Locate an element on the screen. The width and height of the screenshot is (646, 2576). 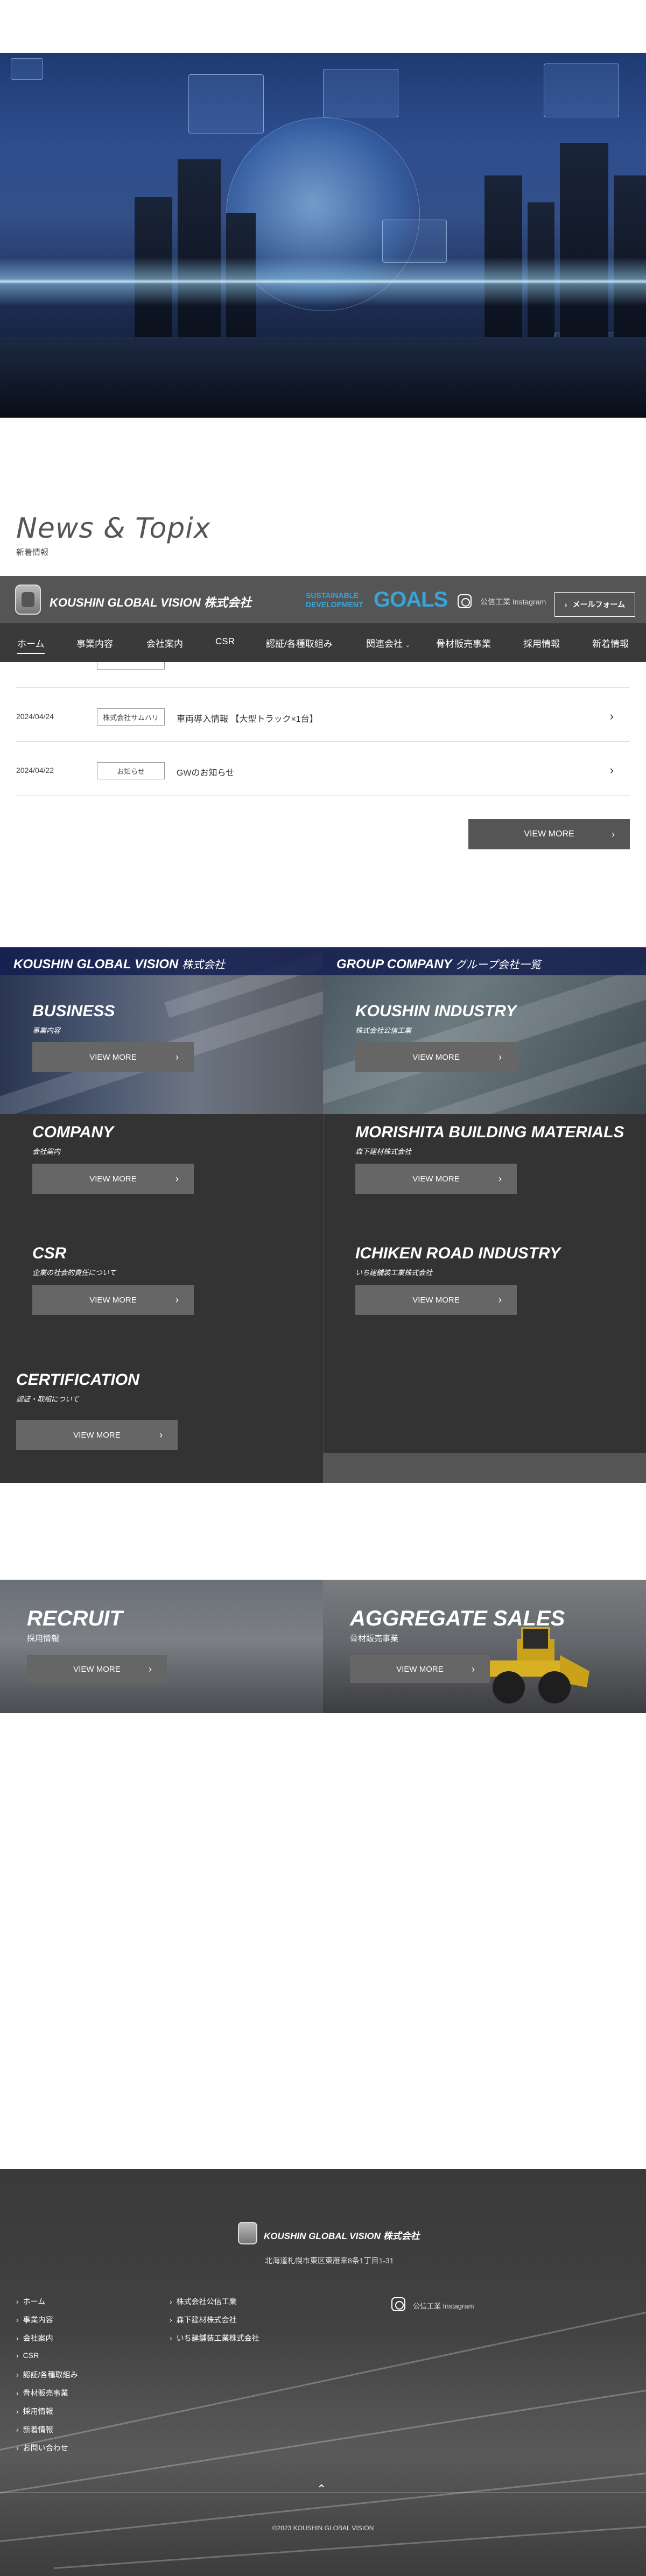
nav-item-recruit: 採用情報 is located at coordinates (541, 643).